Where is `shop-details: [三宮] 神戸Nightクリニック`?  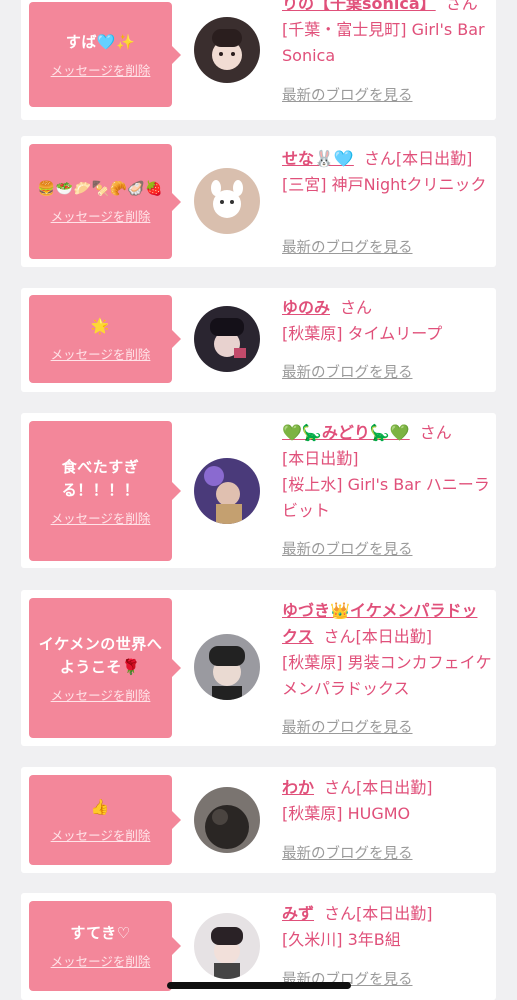 shop-details: [三宮] 神戸Nightクリニック is located at coordinates (384, 184).